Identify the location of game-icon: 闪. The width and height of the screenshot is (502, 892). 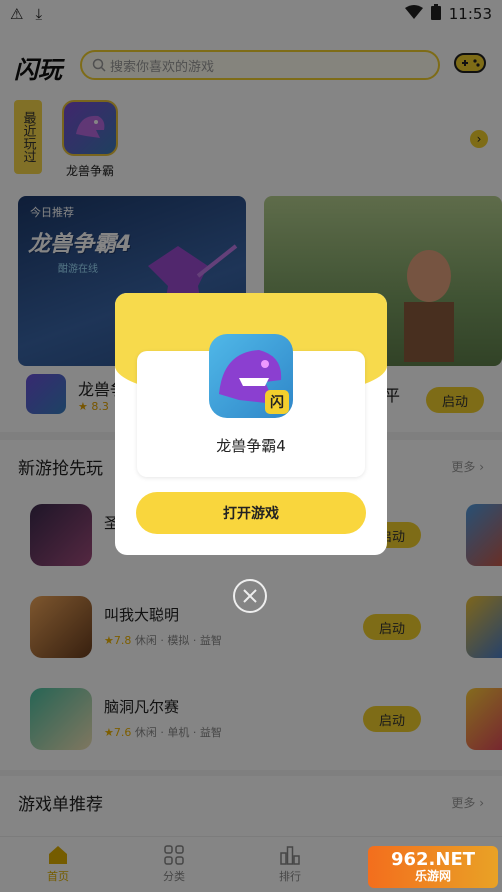
(251, 376).